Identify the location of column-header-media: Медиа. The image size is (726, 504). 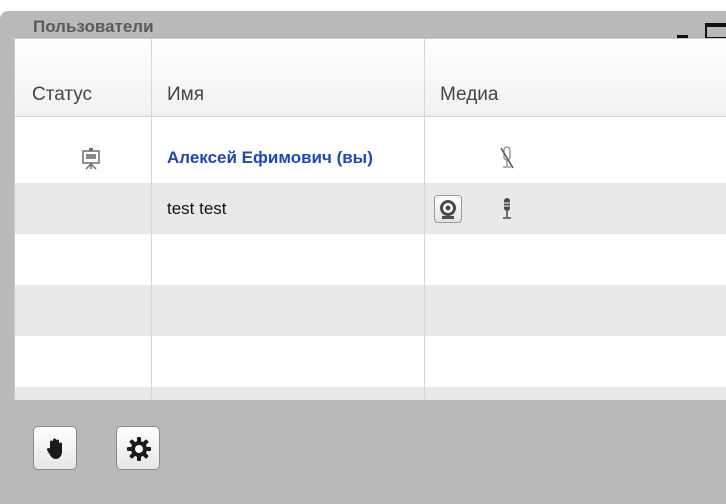
(469, 95).